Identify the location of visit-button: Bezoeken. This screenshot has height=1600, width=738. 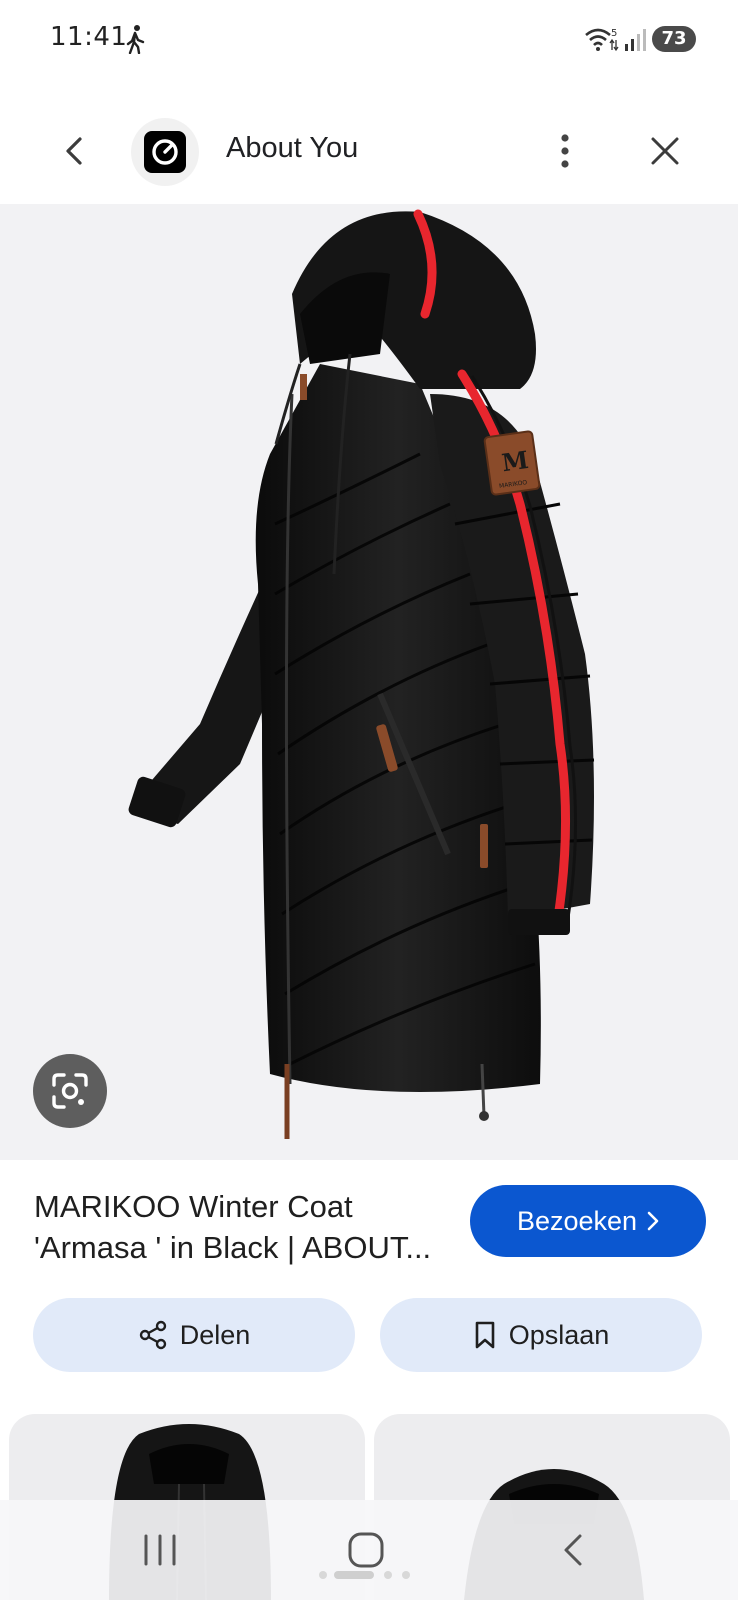
(588, 1221).